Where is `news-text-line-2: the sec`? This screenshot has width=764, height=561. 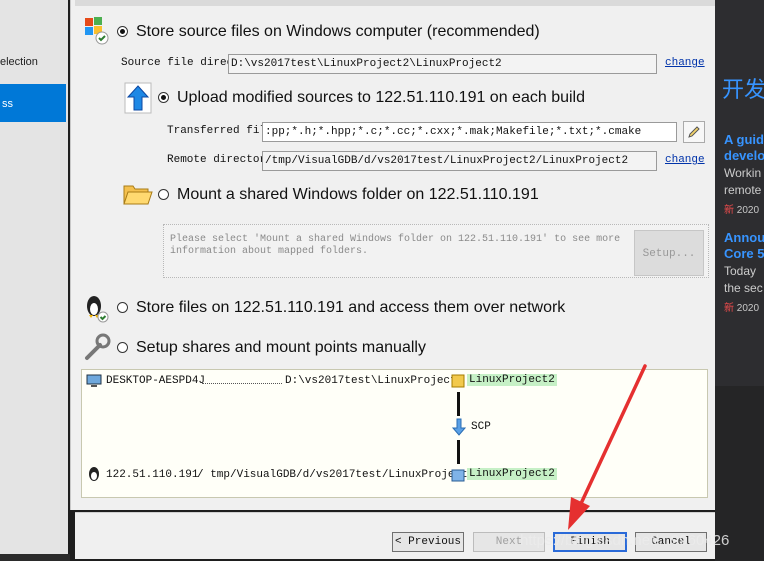
news-text-line-2: the sec is located at coordinates (743, 288).